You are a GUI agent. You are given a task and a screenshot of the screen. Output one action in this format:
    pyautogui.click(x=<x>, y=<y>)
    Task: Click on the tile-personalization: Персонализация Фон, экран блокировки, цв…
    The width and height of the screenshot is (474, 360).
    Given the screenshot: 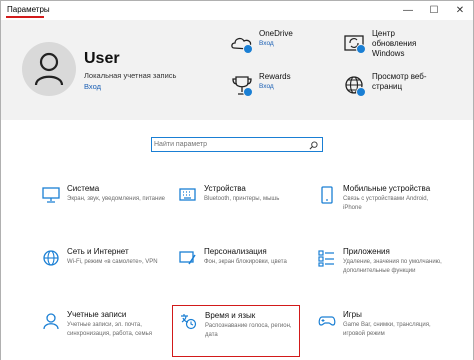 What is the action you would take?
    pyautogui.click(x=244, y=274)
    